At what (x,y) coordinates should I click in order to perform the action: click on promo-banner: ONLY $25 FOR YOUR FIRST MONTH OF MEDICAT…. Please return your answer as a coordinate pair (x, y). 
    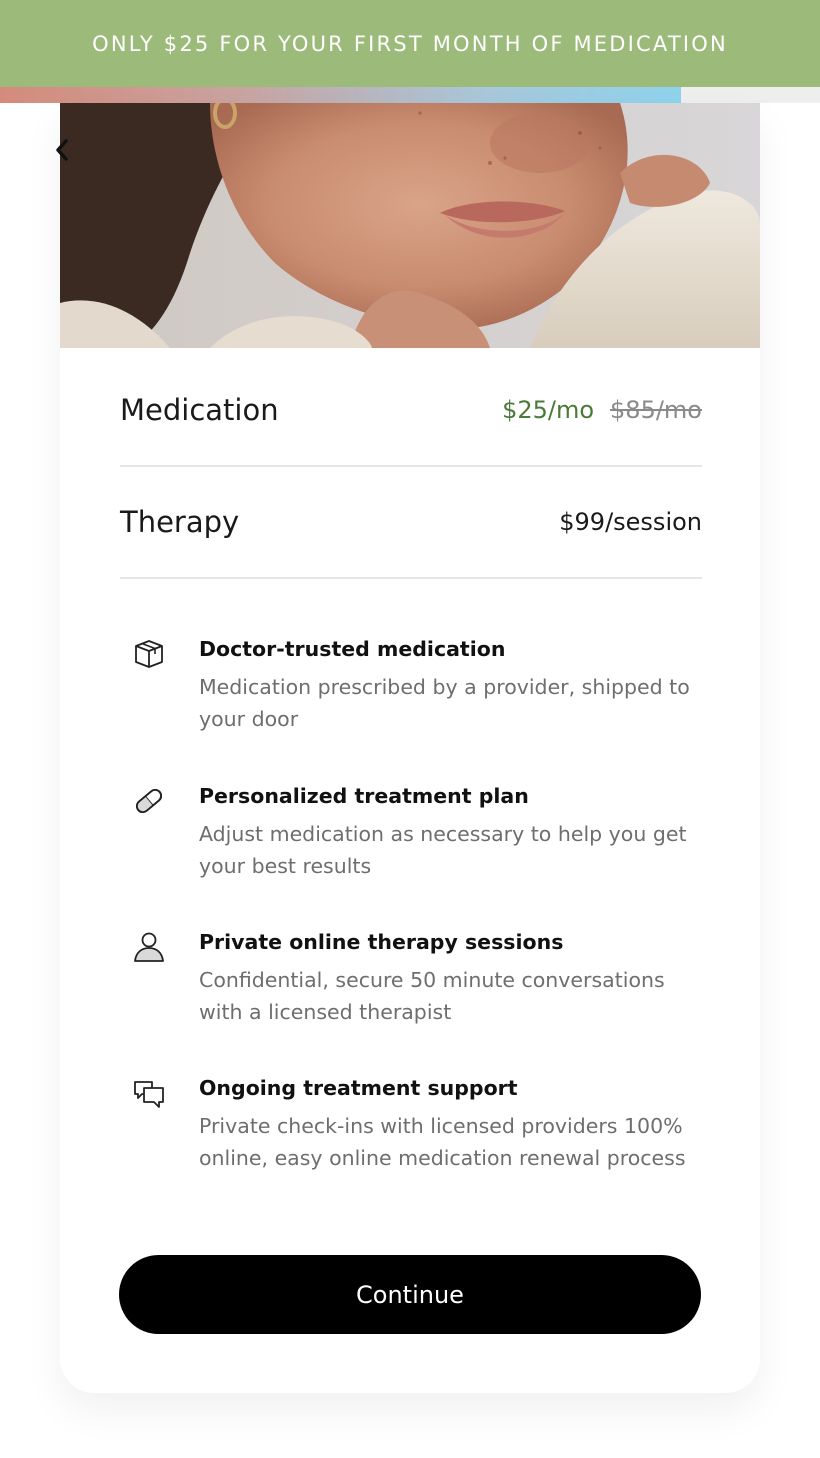
    Looking at the image, I should click on (410, 43).